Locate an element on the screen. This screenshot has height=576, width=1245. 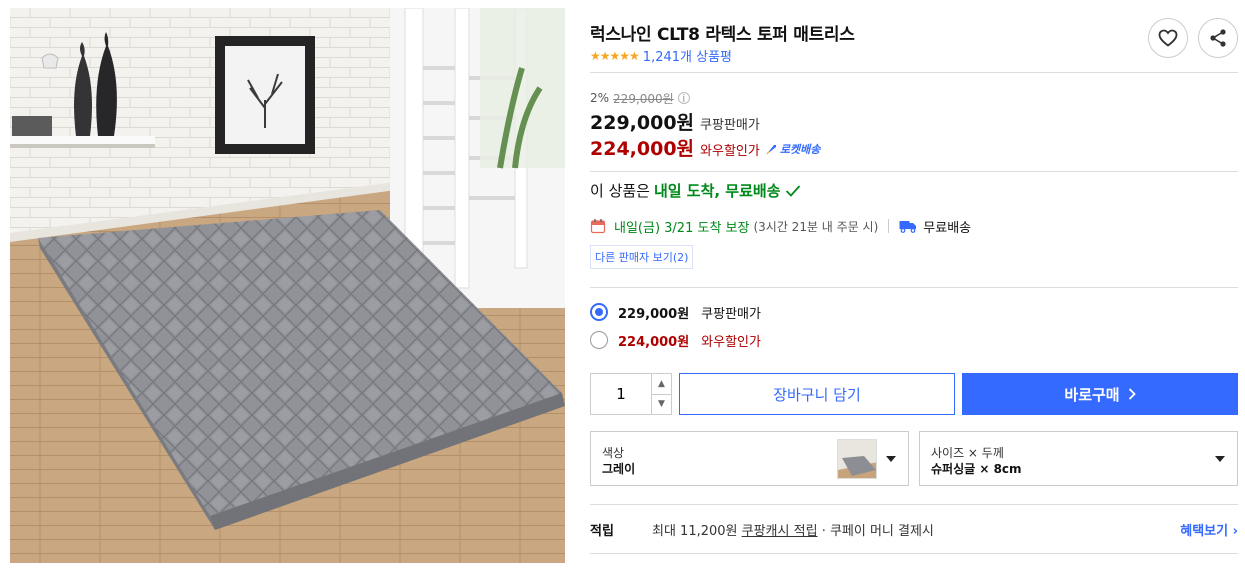
heart-icon is located at coordinates (1168, 38).